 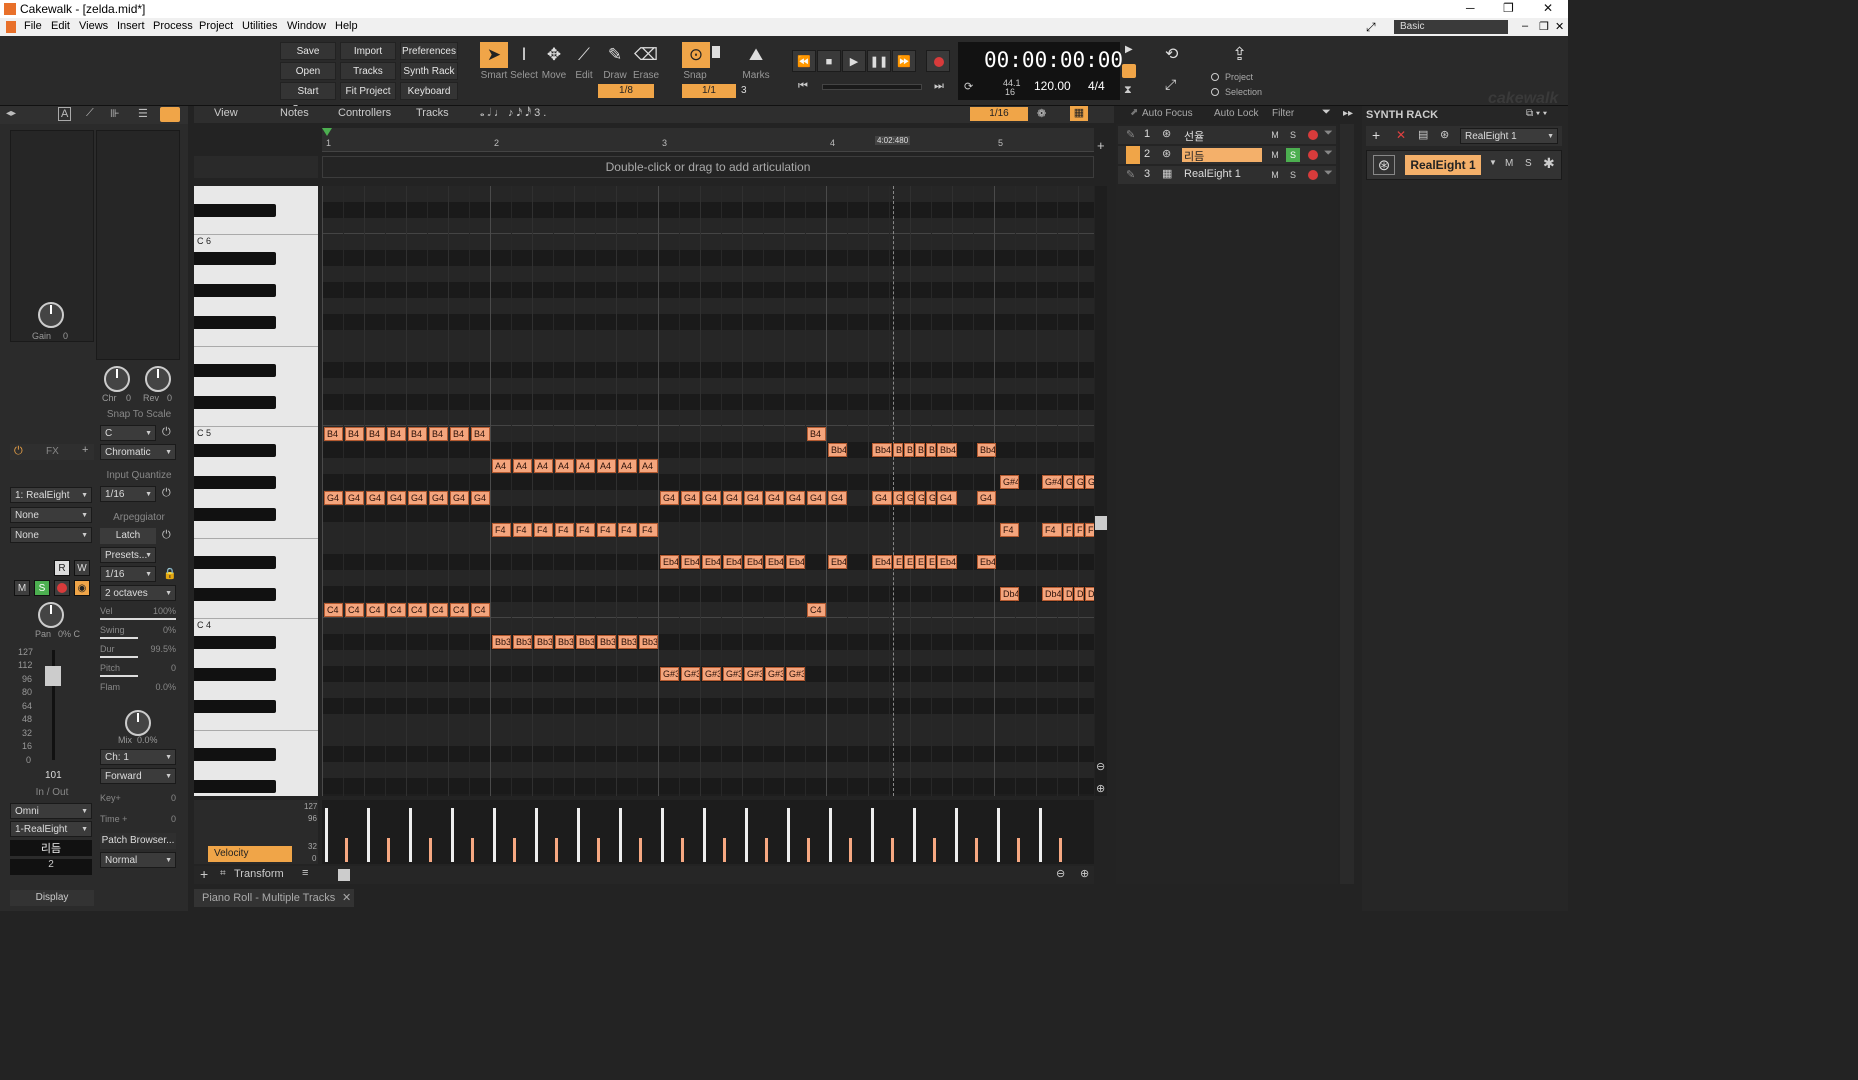 What do you see at coordinates (138, 689) in the screenshot?
I see `flam-slider: Flam 0.0%` at bounding box center [138, 689].